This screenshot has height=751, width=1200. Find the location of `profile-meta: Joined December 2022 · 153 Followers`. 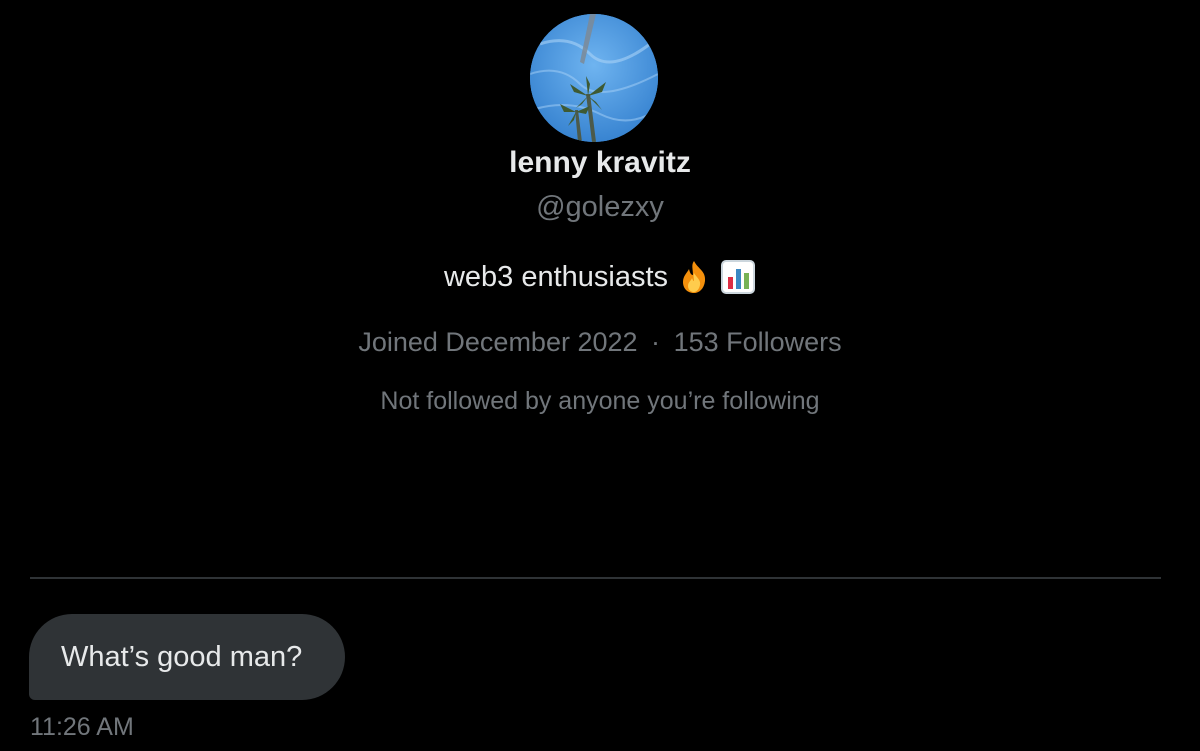

profile-meta: Joined December 2022 · 153 Followers is located at coordinates (600, 342).